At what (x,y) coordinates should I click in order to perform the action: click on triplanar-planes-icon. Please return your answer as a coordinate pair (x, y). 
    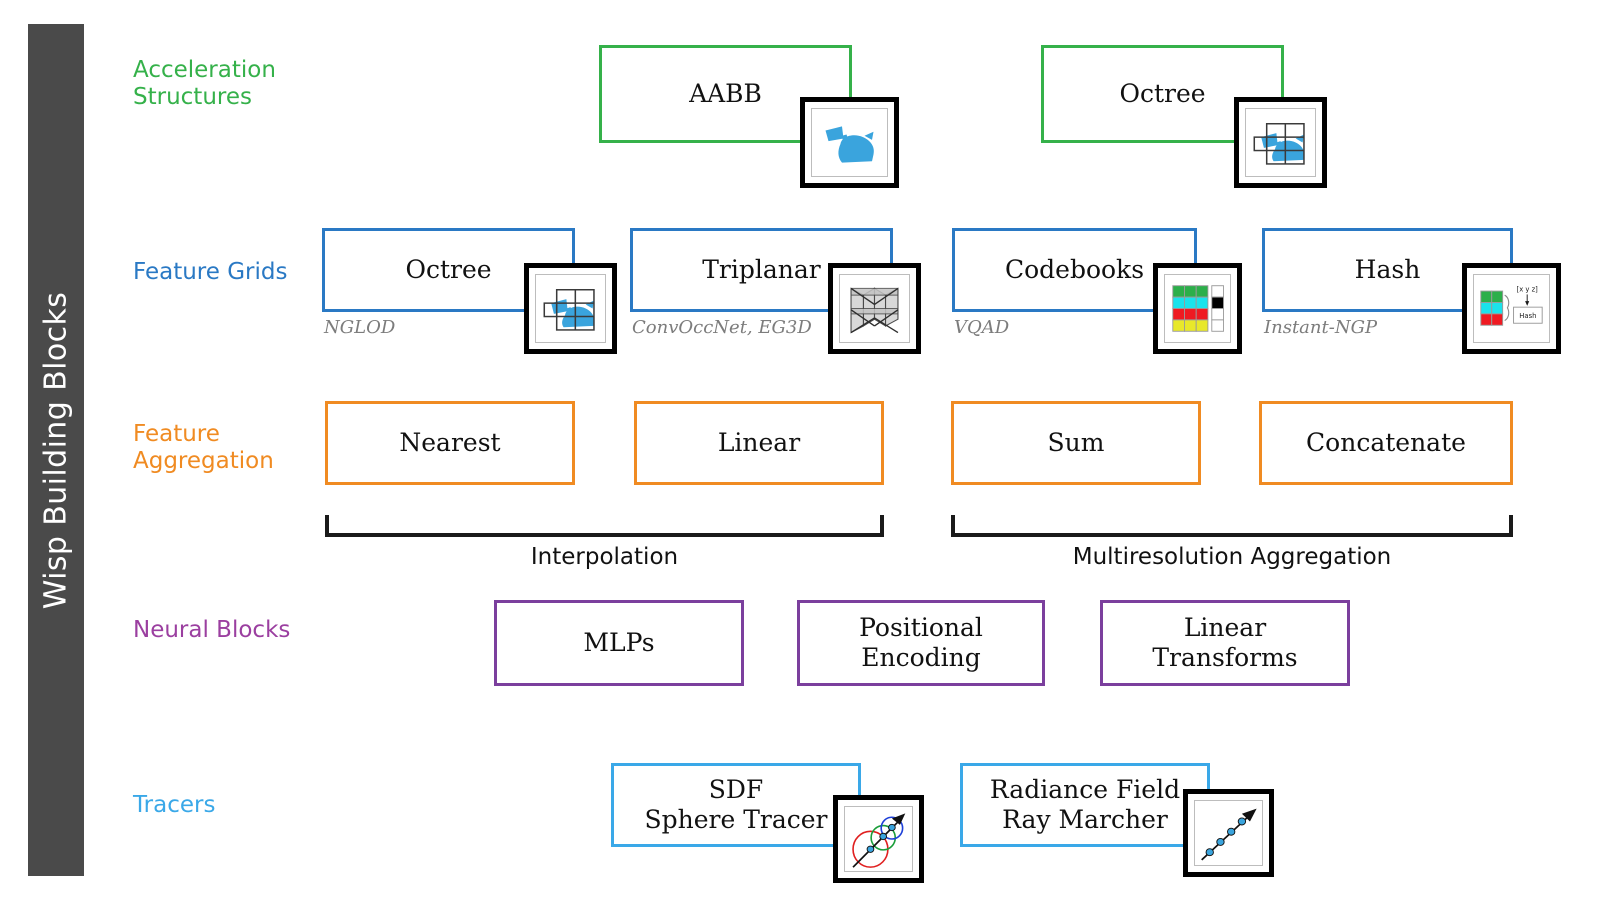
    Looking at the image, I should click on (874, 308).